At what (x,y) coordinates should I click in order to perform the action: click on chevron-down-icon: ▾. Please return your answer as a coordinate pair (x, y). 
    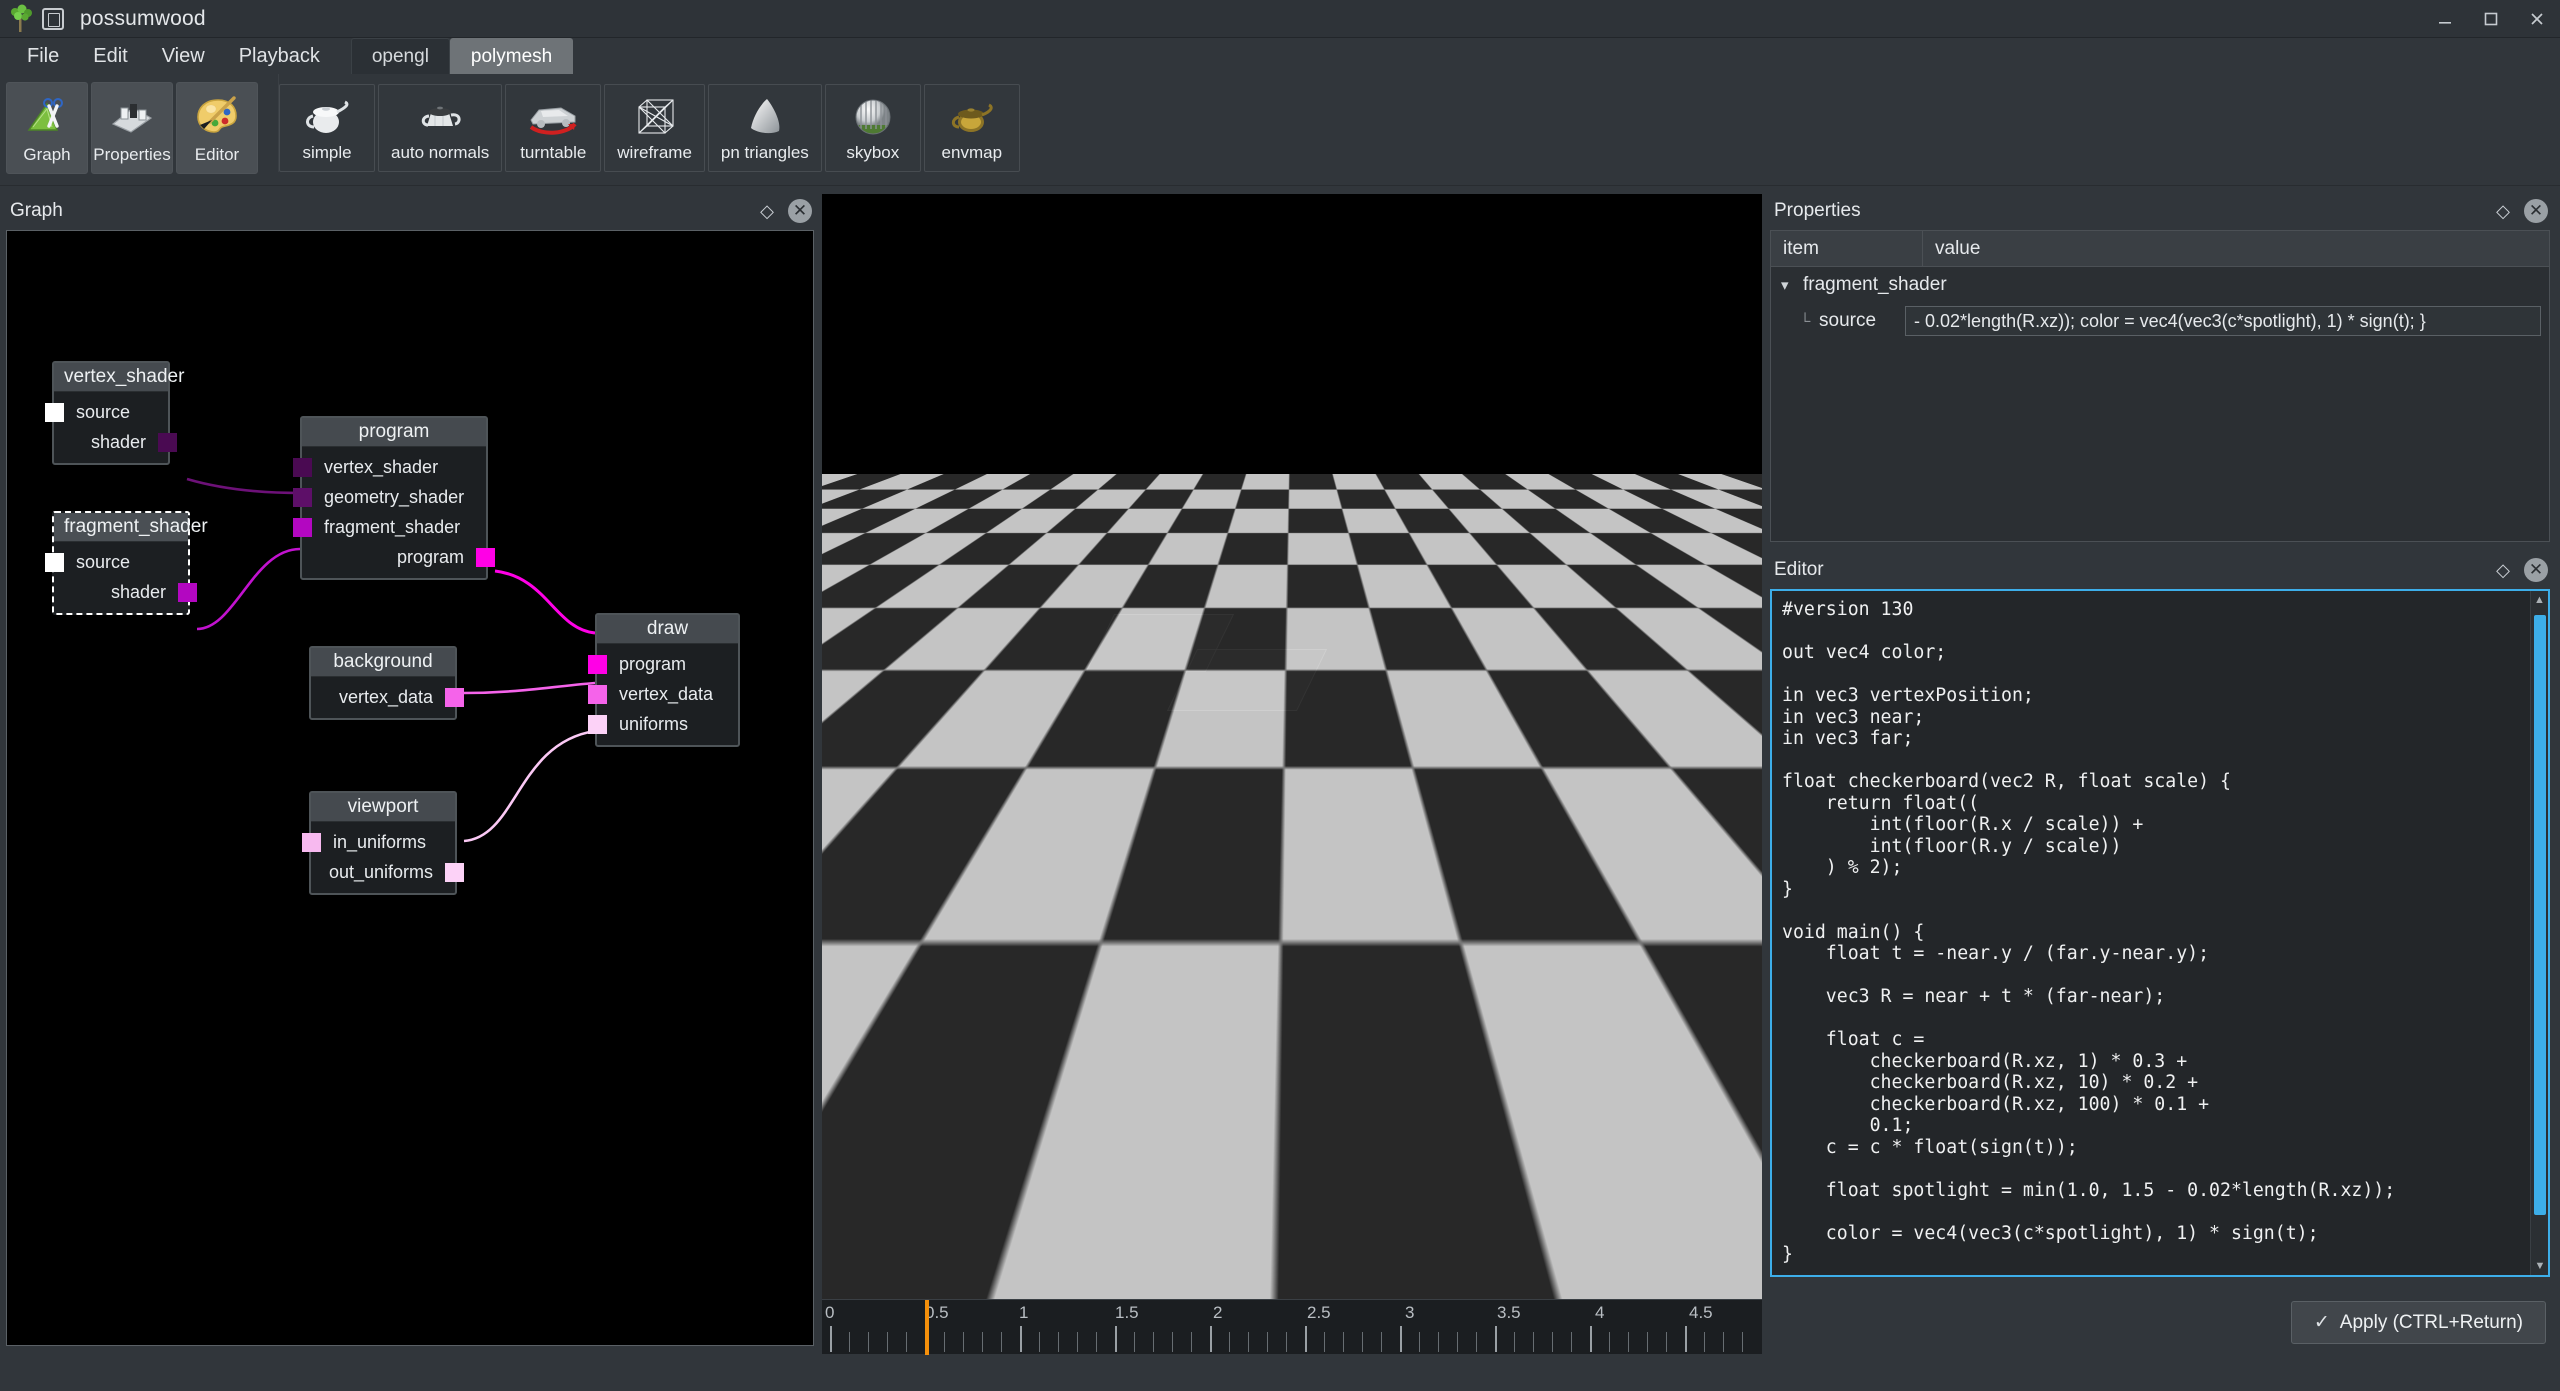
    Looking at the image, I should click on (1792, 285).